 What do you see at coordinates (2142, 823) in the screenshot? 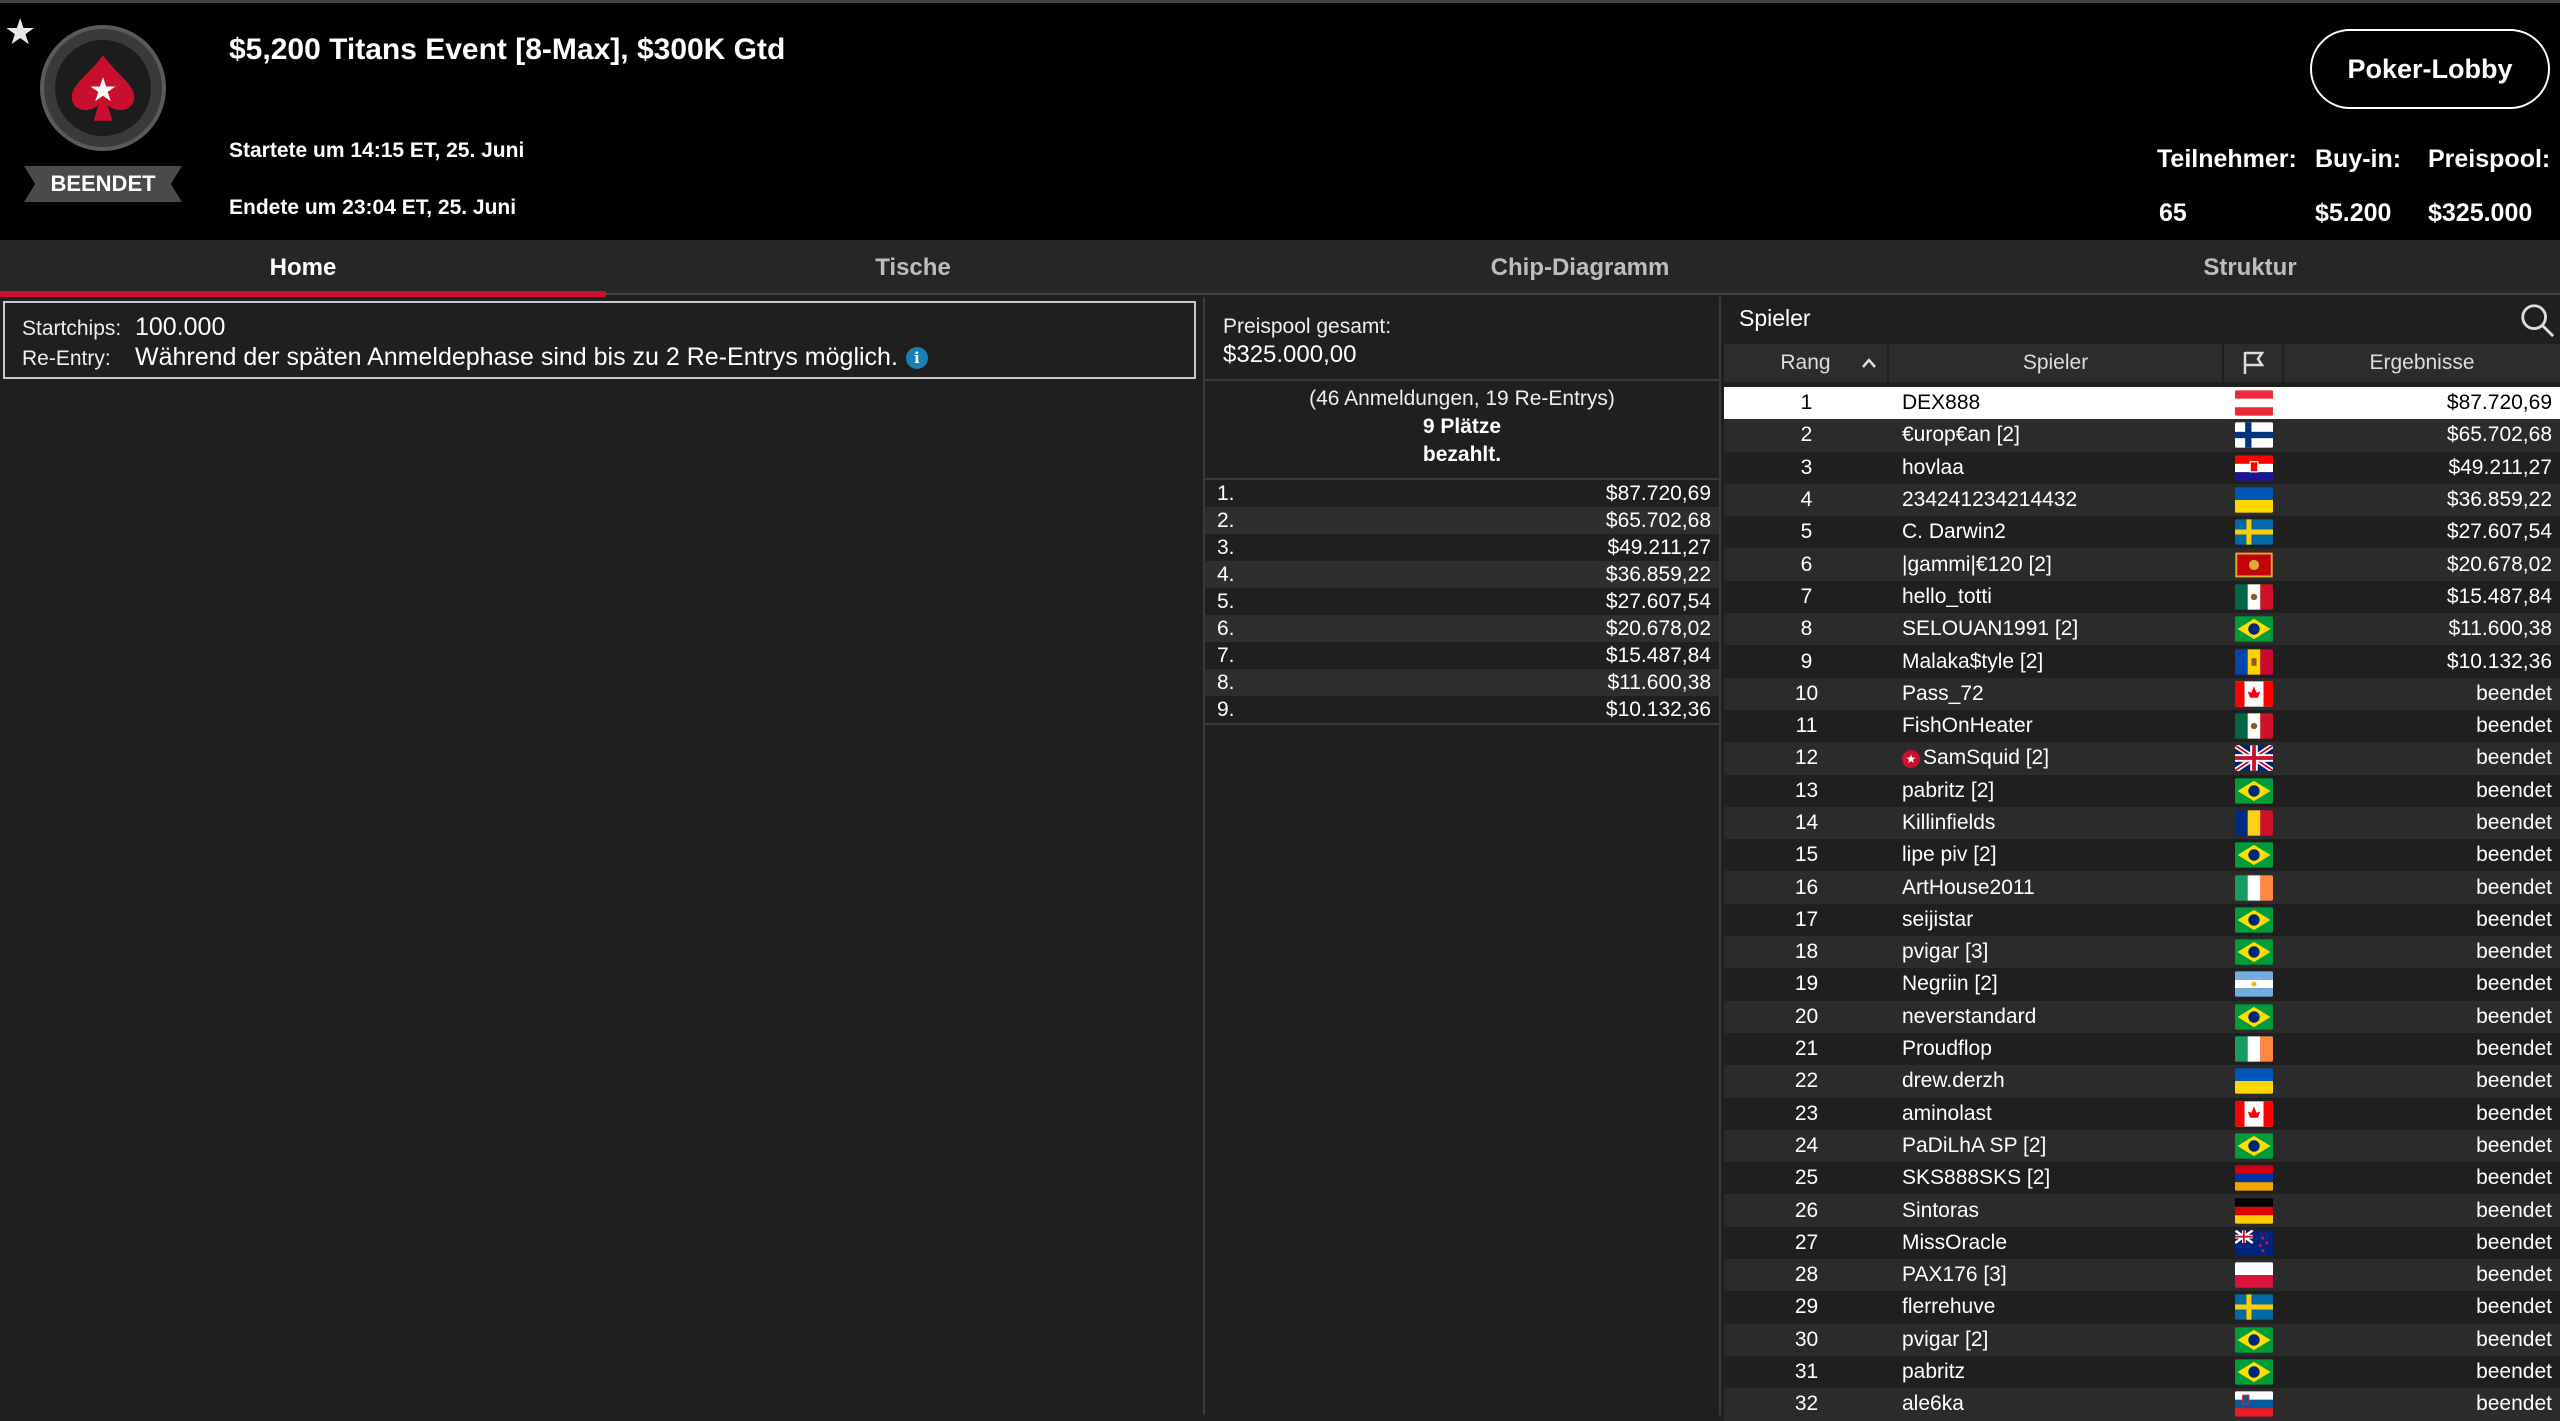
I see `table-row: 14 Killinfields beendet` at bounding box center [2142, 823].